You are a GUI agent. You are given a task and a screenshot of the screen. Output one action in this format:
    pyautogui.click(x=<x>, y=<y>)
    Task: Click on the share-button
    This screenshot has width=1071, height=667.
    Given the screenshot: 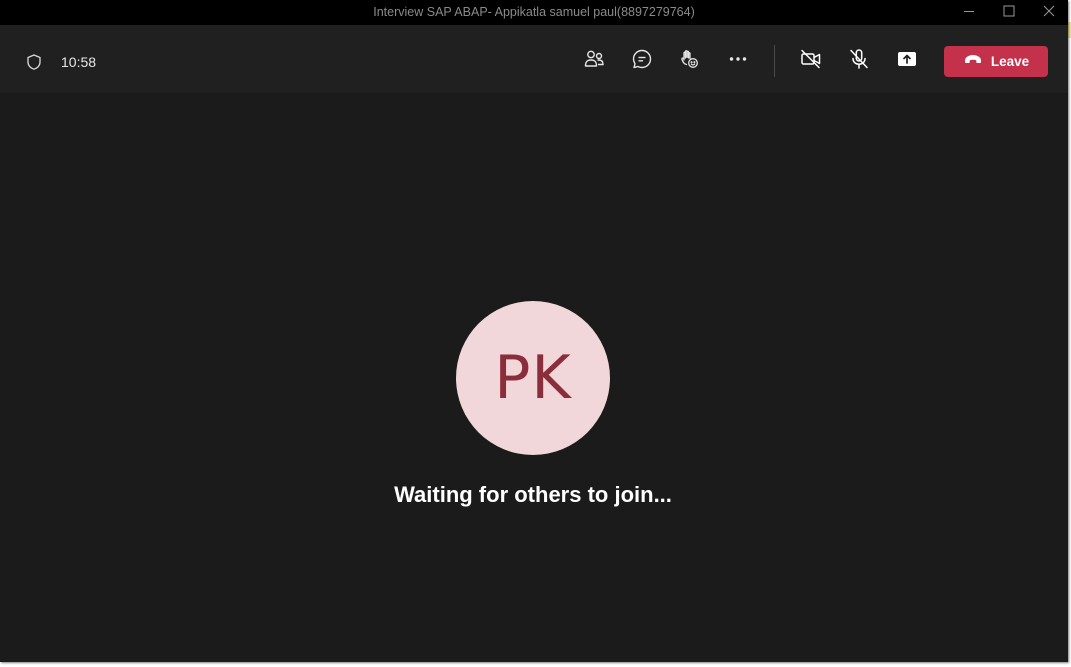 What is the action you would take?
    pyautogui.click(x=907, y=61)
    